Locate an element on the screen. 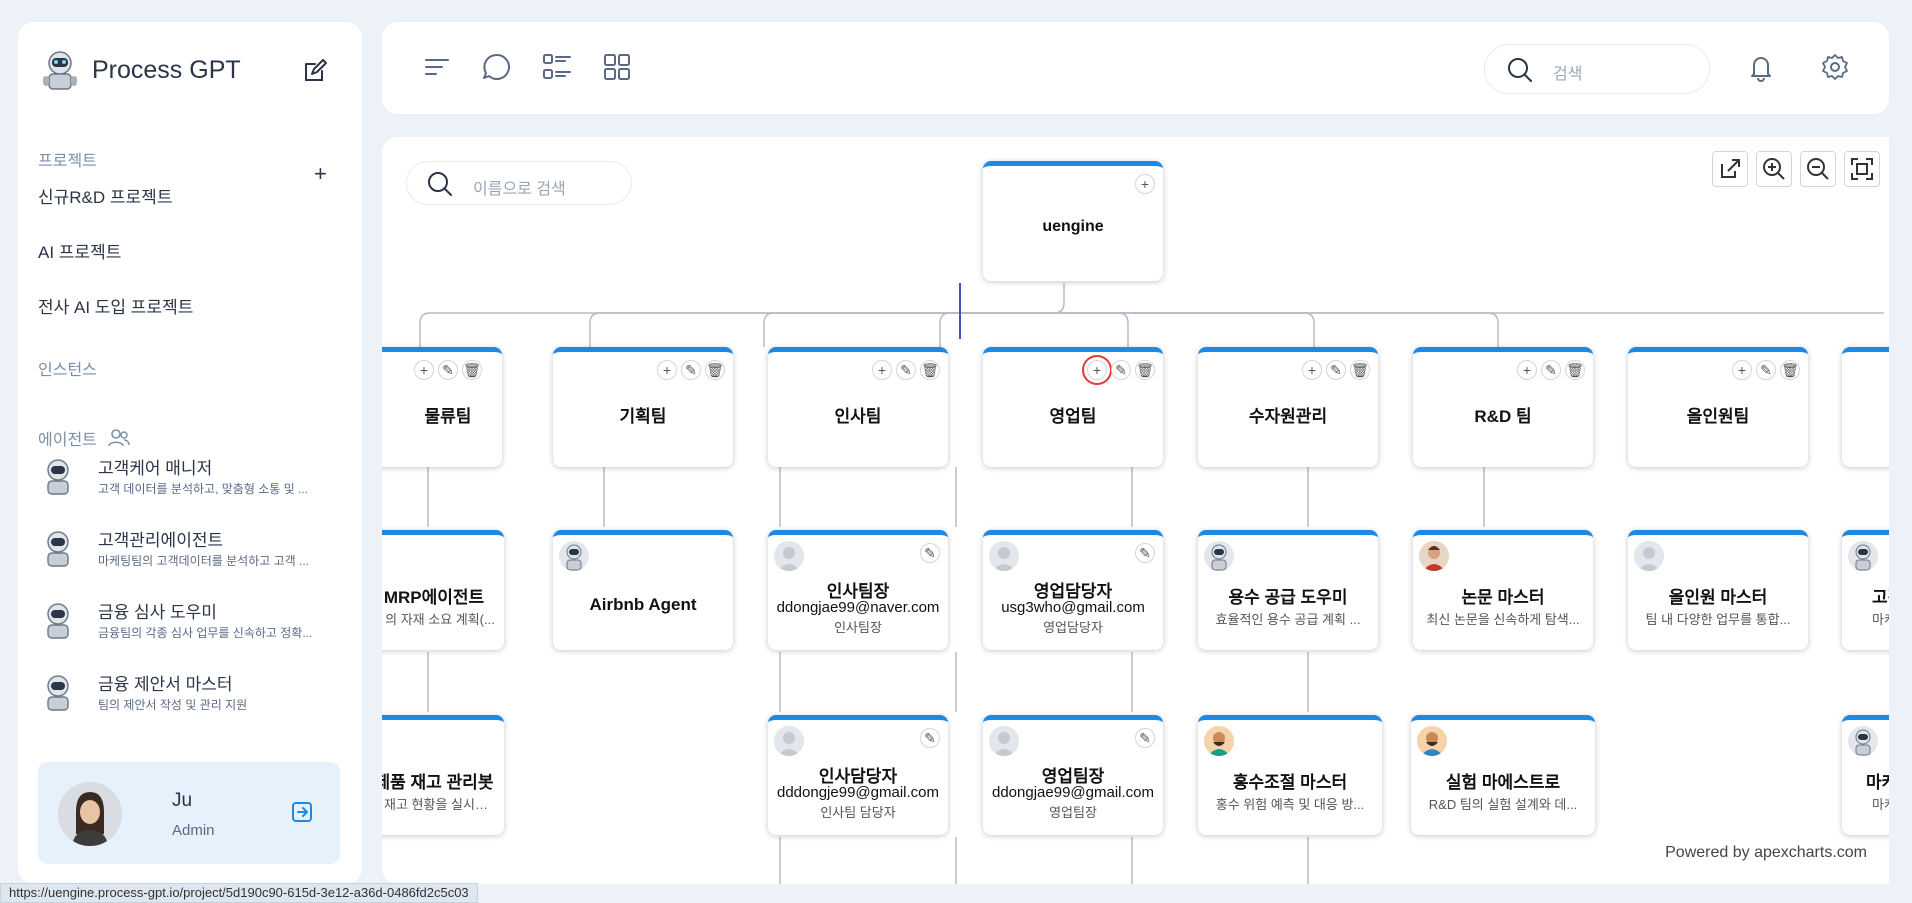 The width and height of the screenshot is (1912, 903). org-node-member: ✎ 인사팀장 ddongjae99@naver.com 인사팀장 is located at coordinates (858, 590).